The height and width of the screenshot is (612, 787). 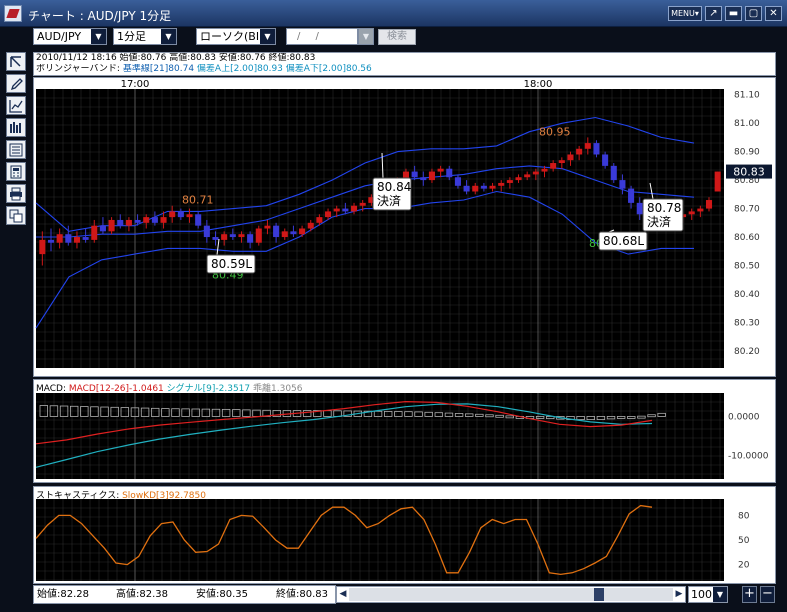 What do you see at coordinates (749, 594) in the screenshot?
I see `zoom-in-icon: +` at bounding box center [749, 594].